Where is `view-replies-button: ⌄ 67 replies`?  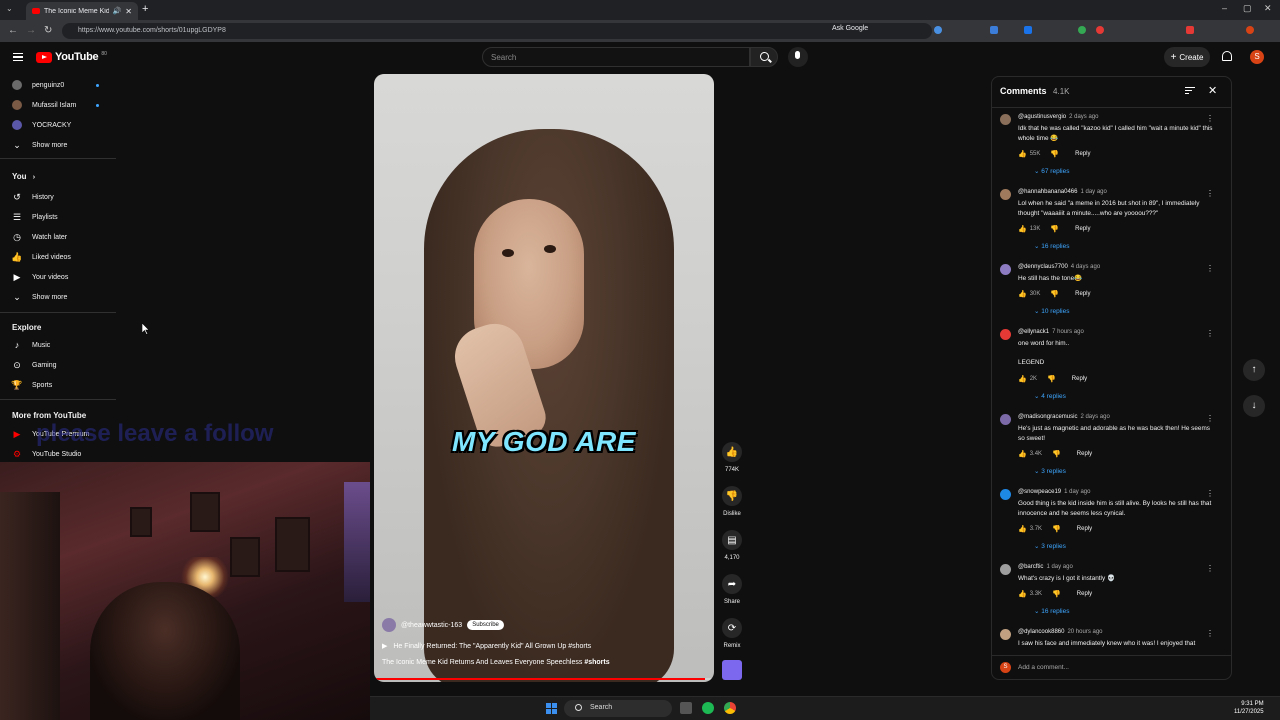
view-replies-button: ⌄ 67 replies is located at coordinates (1051, 171).